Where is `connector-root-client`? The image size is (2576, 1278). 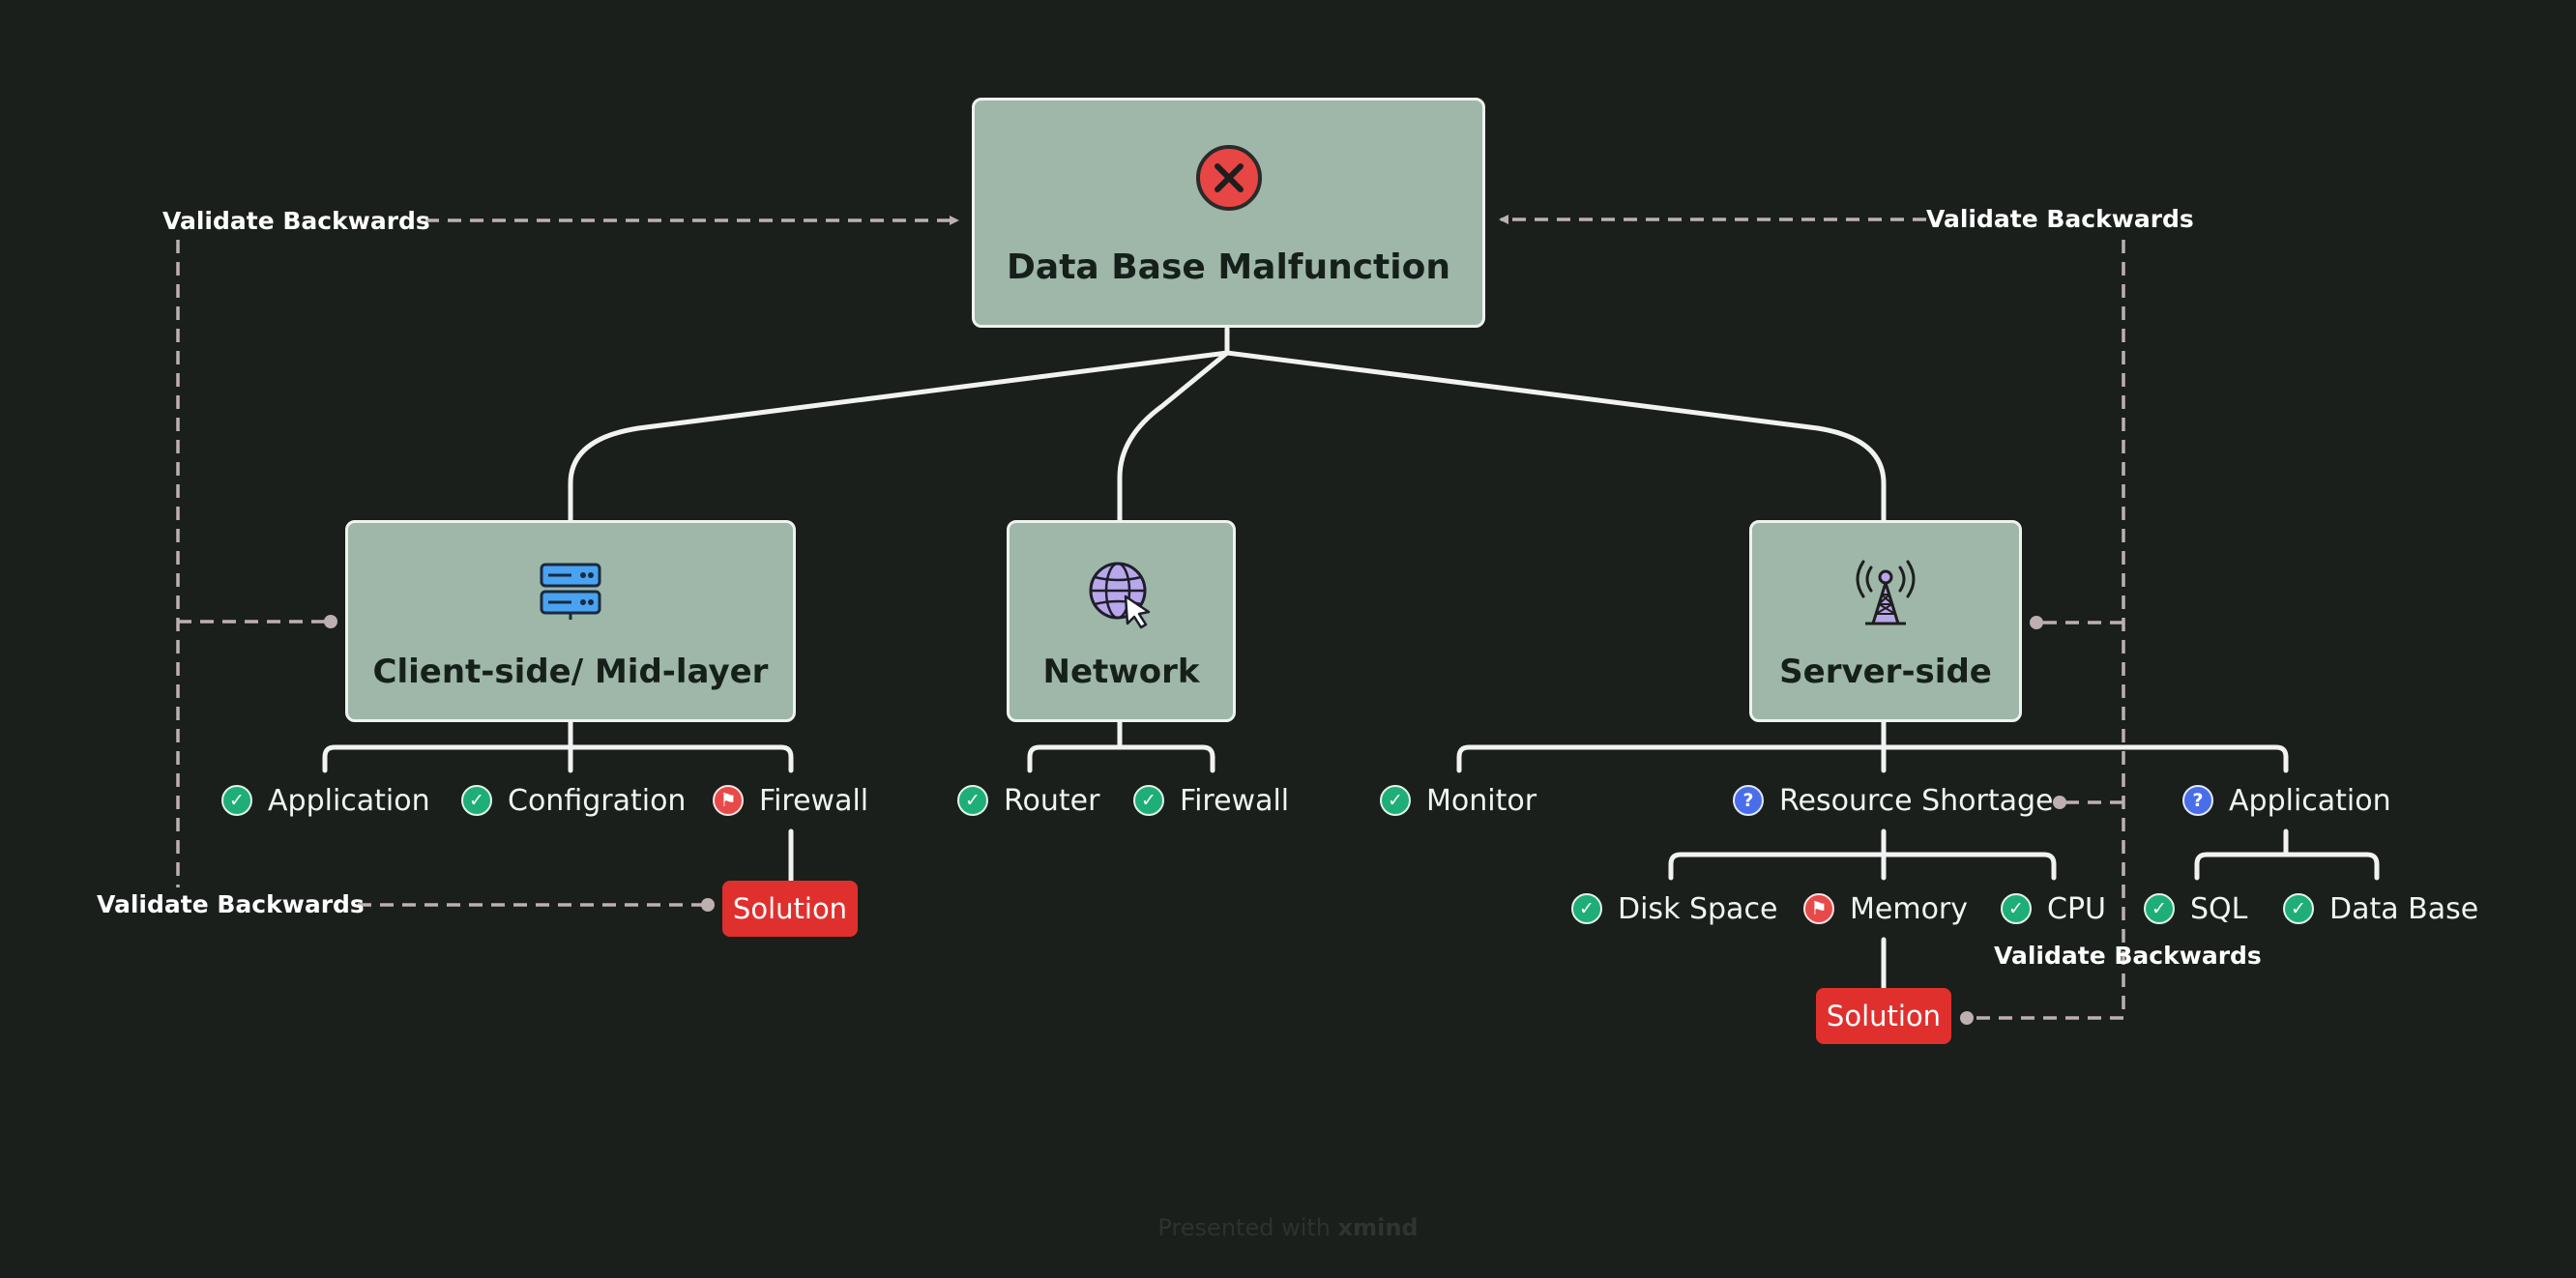
connector-root-client is located at coordinates (899, 437).